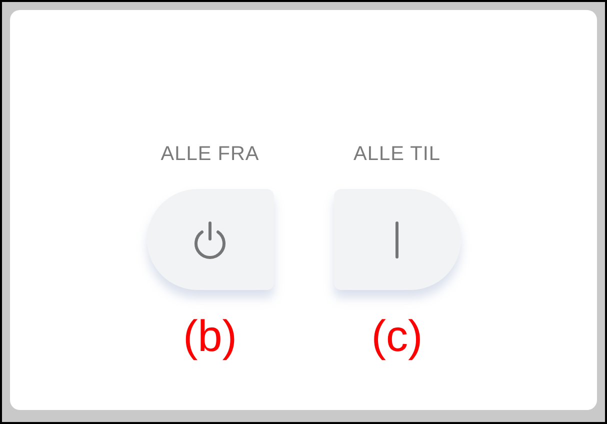  What do you see at coordinates (210, 239) in the screenshot?
I see `all-off-button` at bounding box center [210, 239].